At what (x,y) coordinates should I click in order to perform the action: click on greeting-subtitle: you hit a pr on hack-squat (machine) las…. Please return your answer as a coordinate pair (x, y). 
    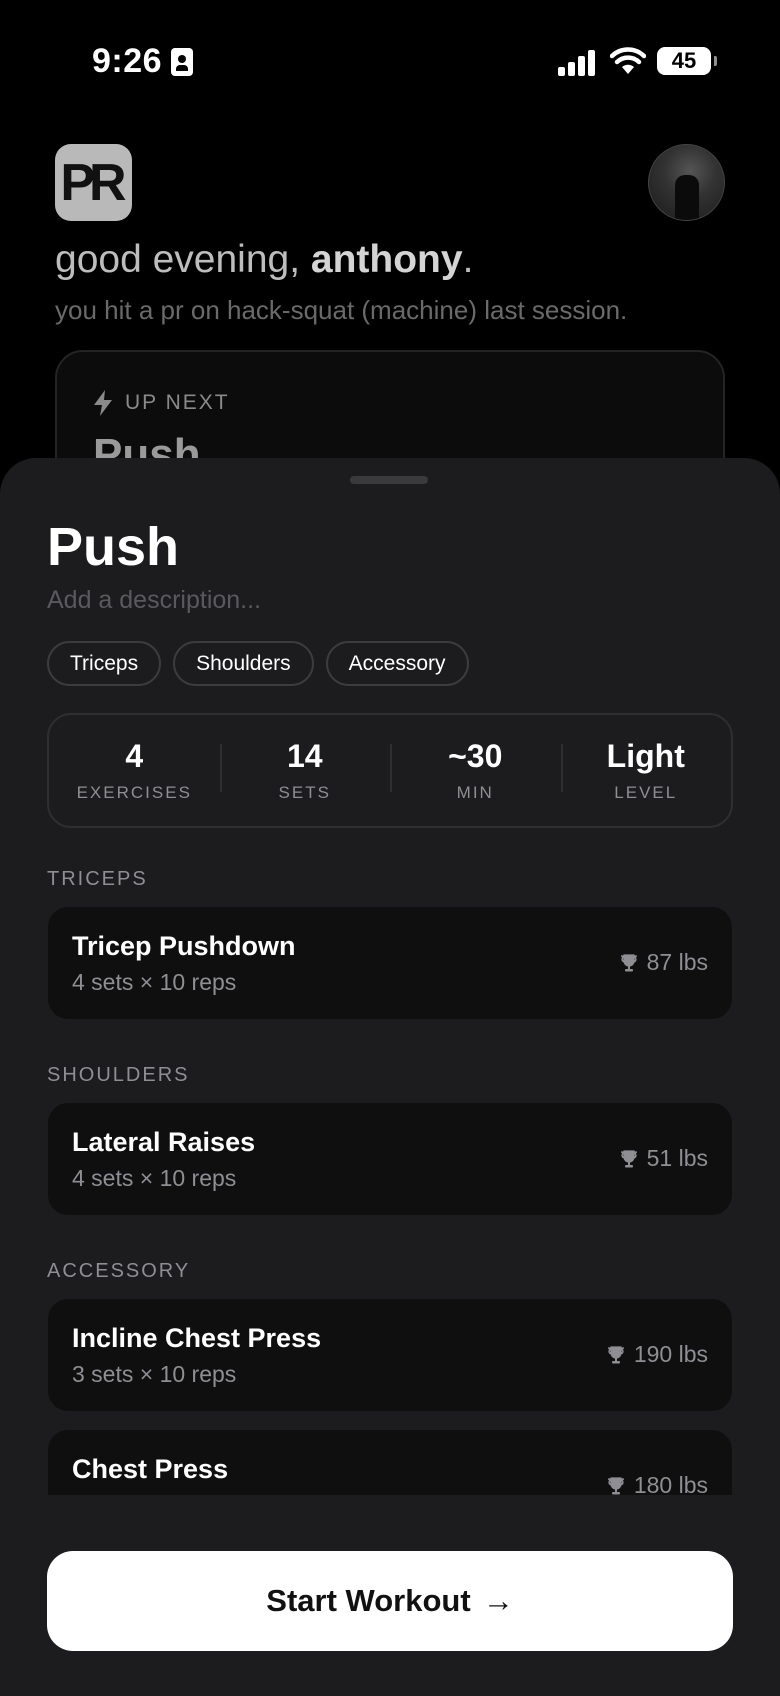
    Looking at the image, I should click on (341, 310).